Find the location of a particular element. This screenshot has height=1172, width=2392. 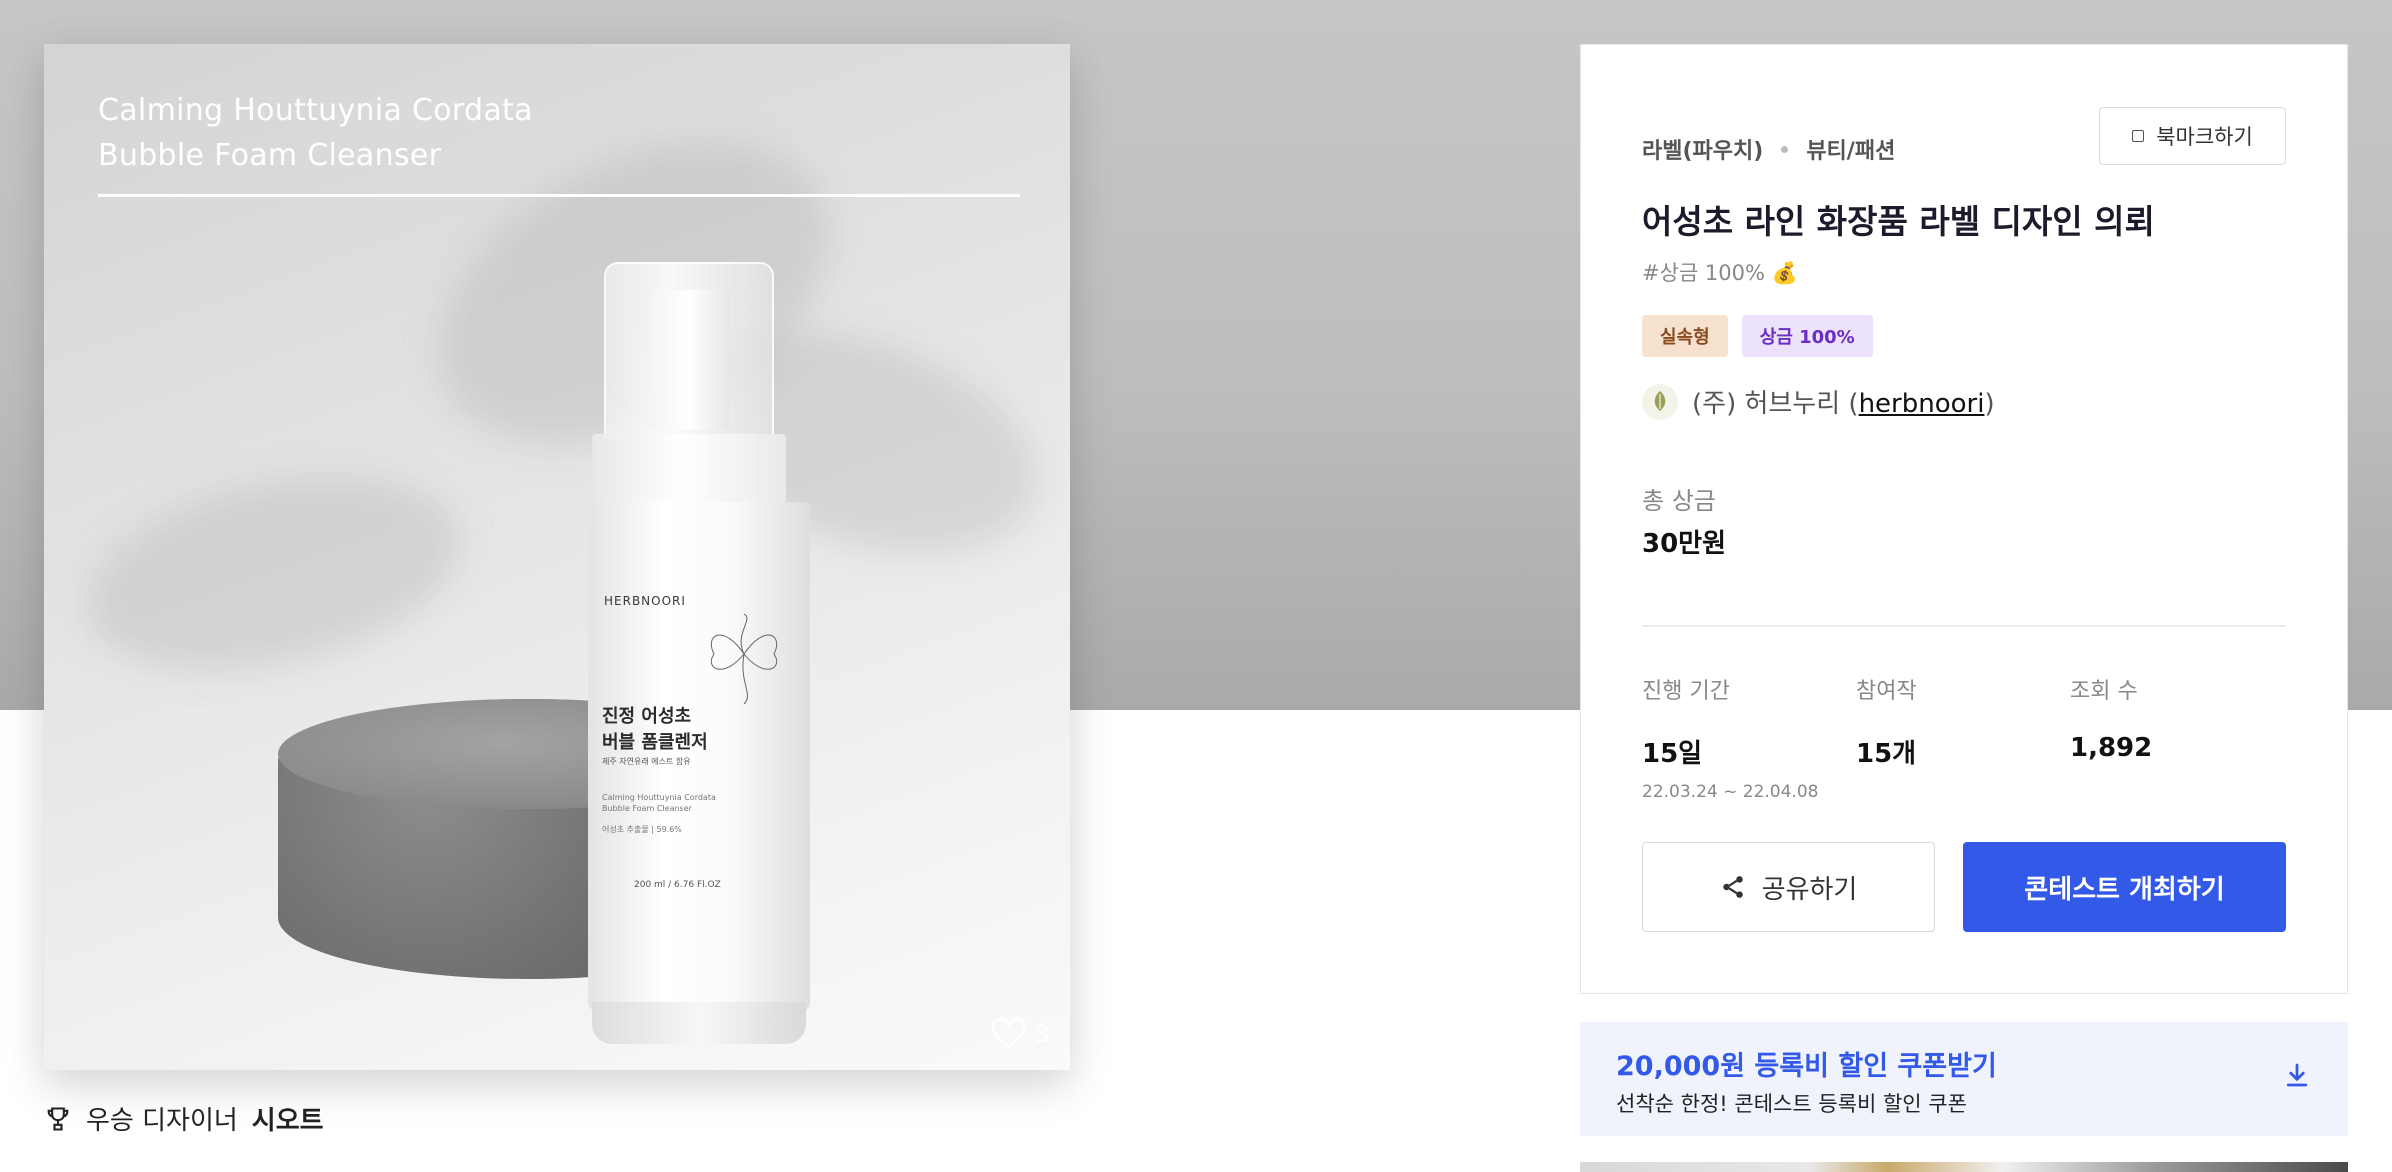

heart-icon is located at coordinates (1008, 1033).